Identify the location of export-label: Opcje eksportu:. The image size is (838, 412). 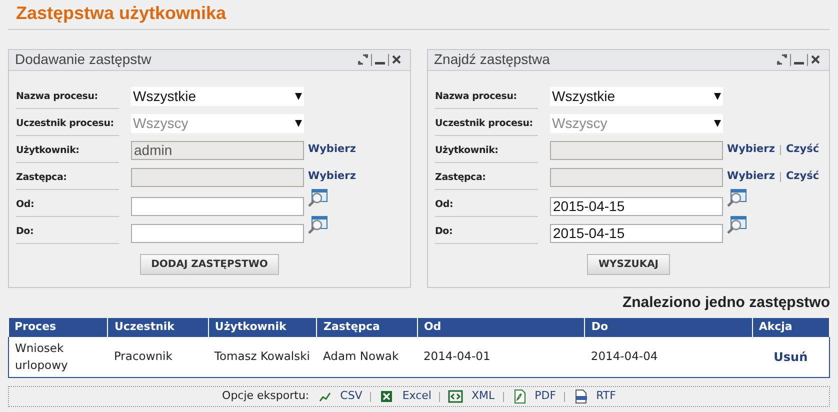
(266, 396).